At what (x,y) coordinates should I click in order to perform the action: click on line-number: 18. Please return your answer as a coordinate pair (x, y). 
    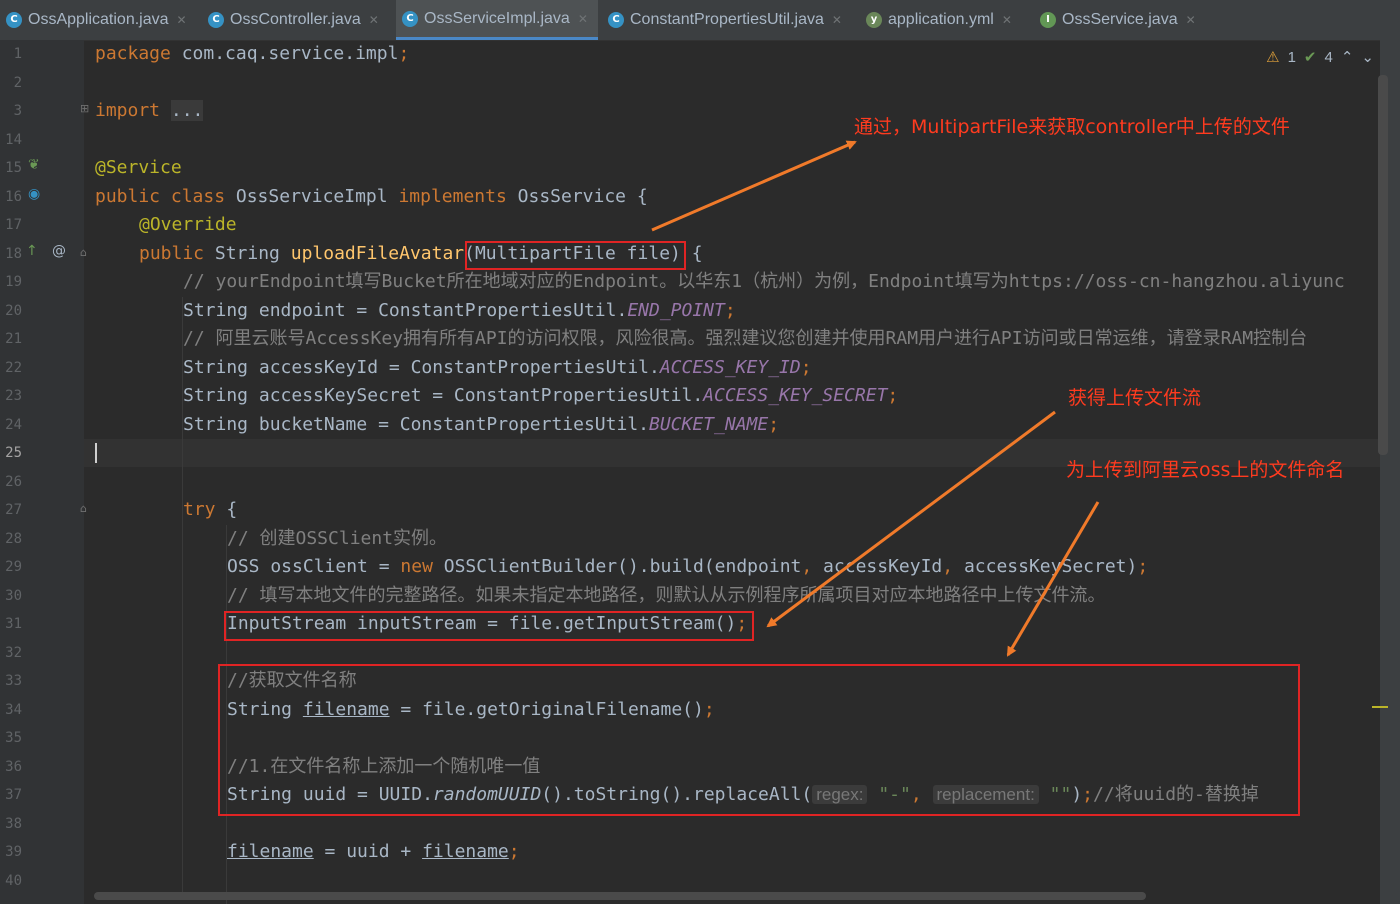
    Looking at the image, I should click on (13, 254).